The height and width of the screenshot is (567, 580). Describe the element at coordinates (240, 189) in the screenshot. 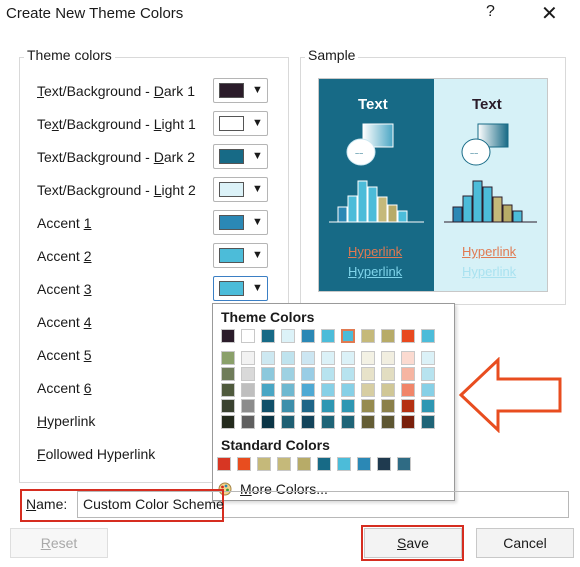

I see `light2-color-button: ▼` at that location.